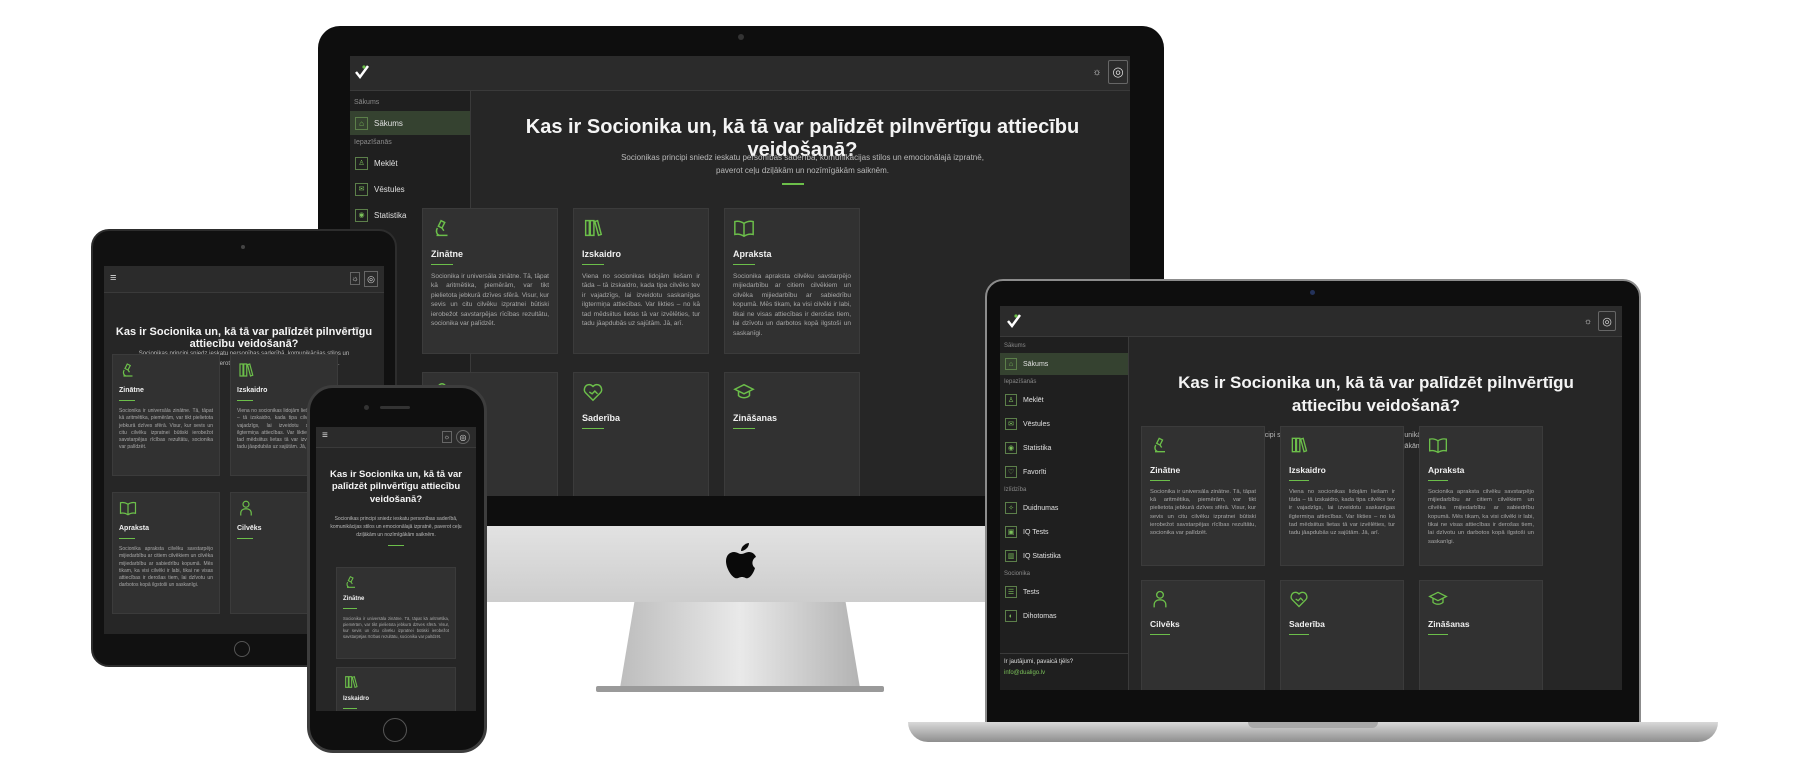 The image size is (1800, 760). What do you see at coordinates (1313, 725) in the screenshot?
I see `macbook-notch` at bounding box center [1313, 725].